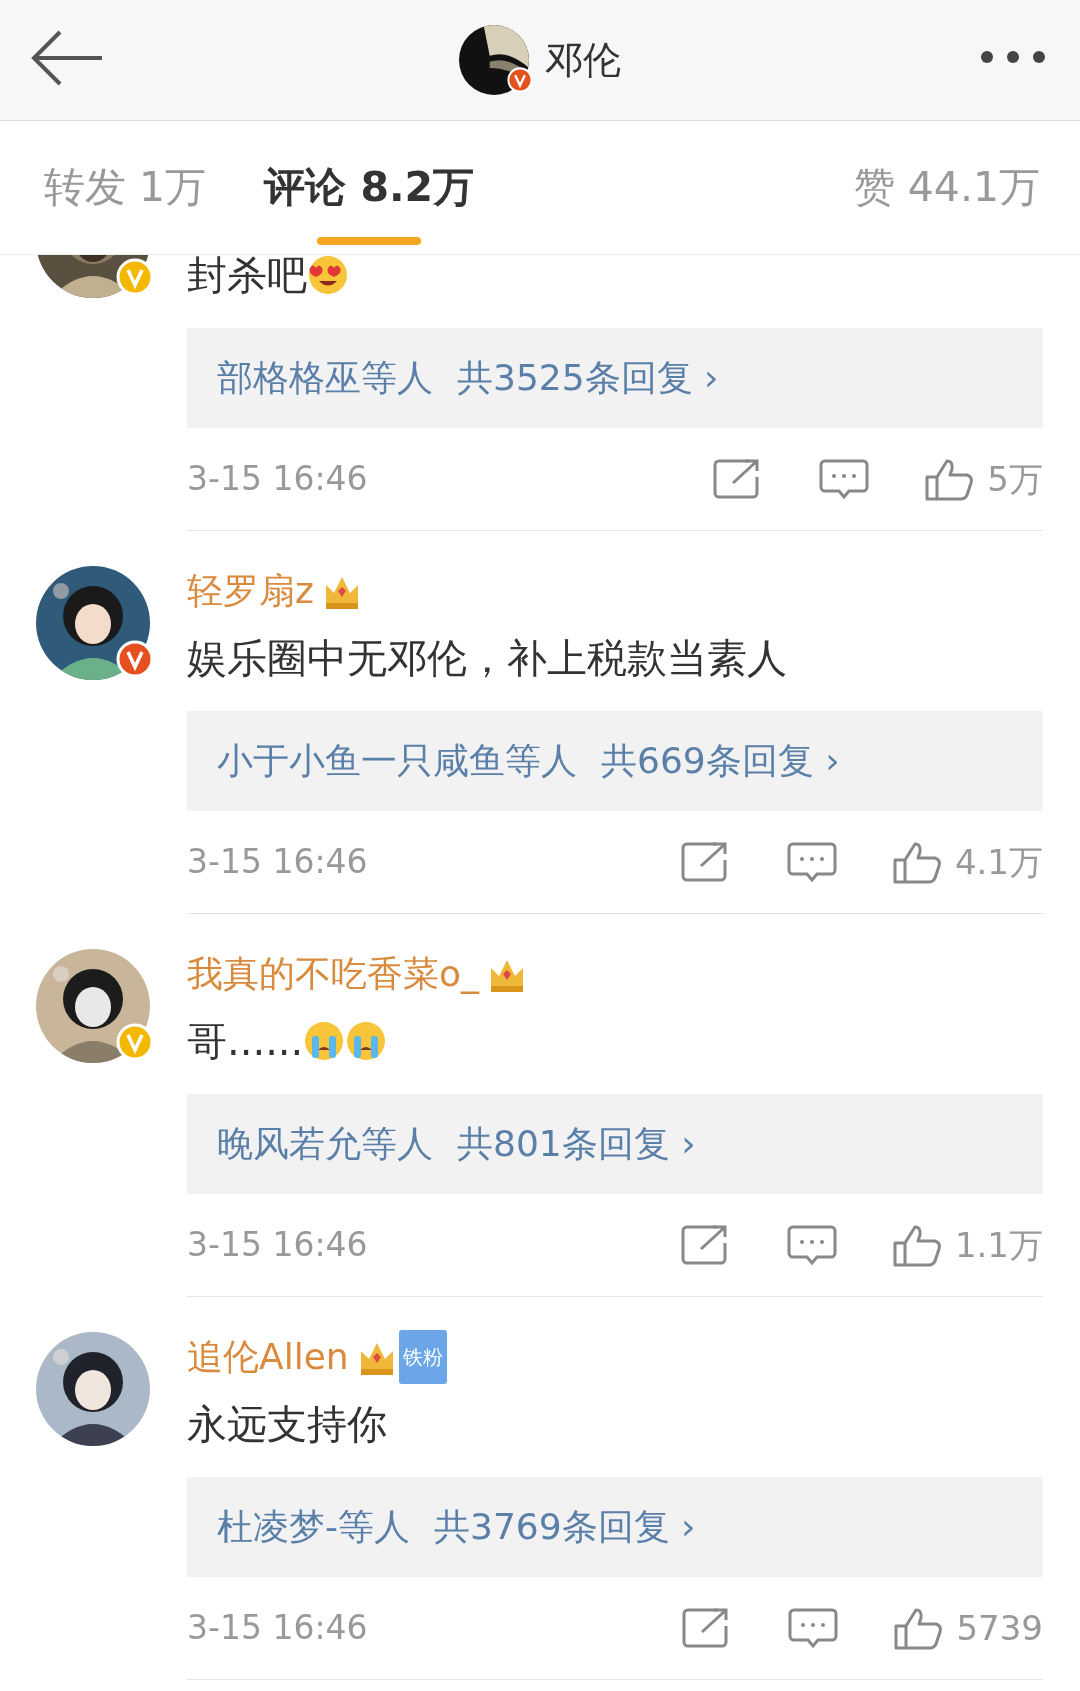 The height and width of the screenshot is (1691, 1080). What do you see at coordinates (998, 862) in the screenshot?
I see `like-count: 4.1万` at bounding box center [998, 862].